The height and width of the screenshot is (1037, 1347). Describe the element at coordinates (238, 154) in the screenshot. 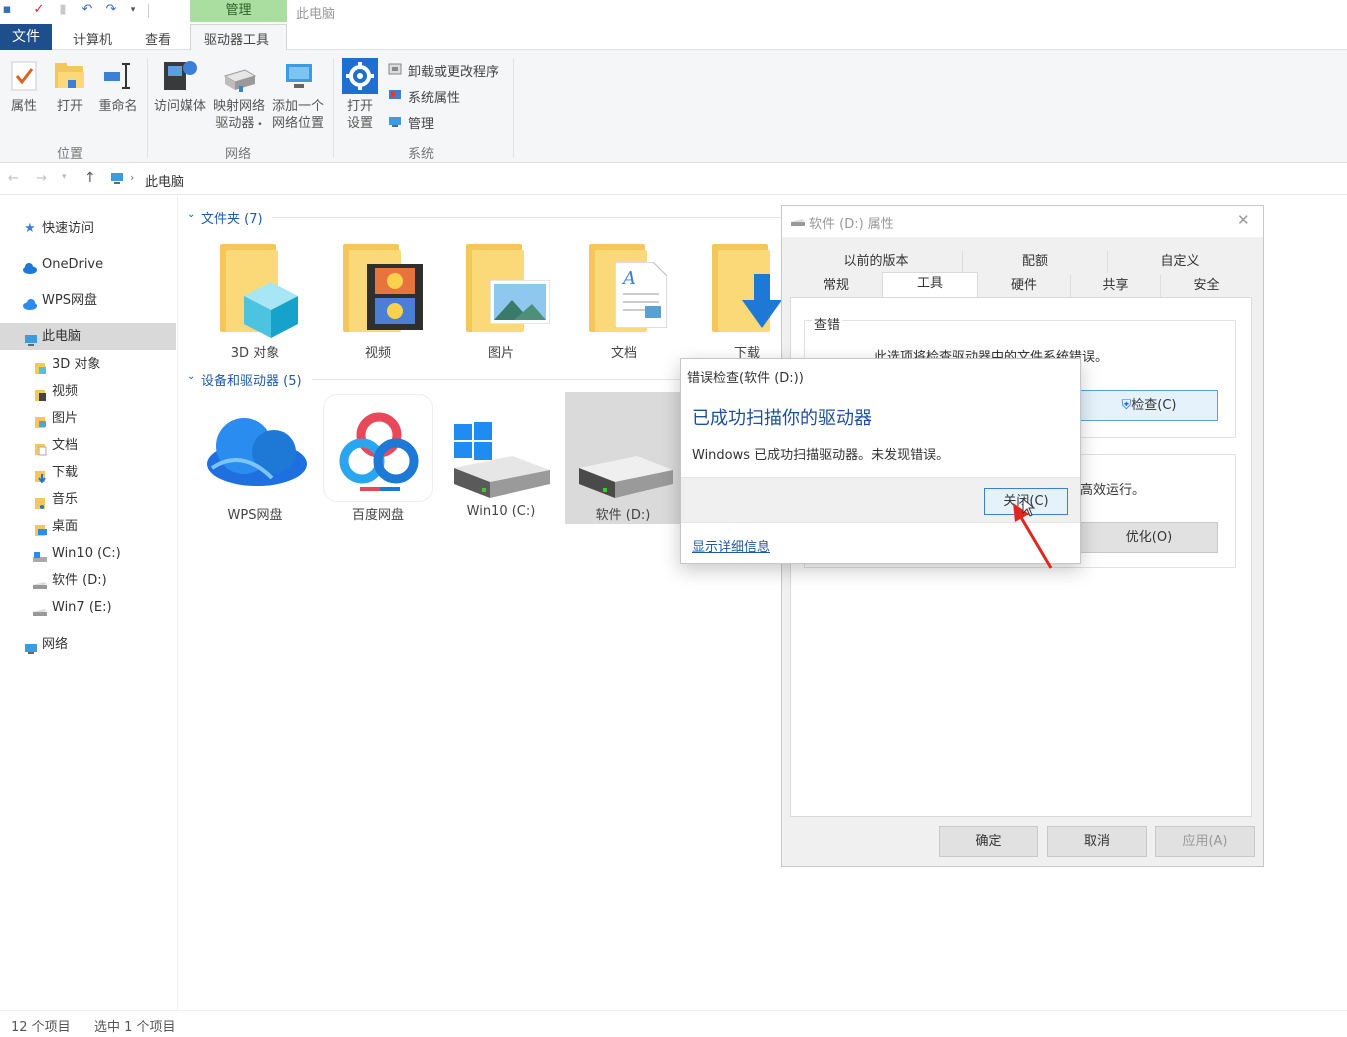

I see `group-label-network: 网络` at that location.